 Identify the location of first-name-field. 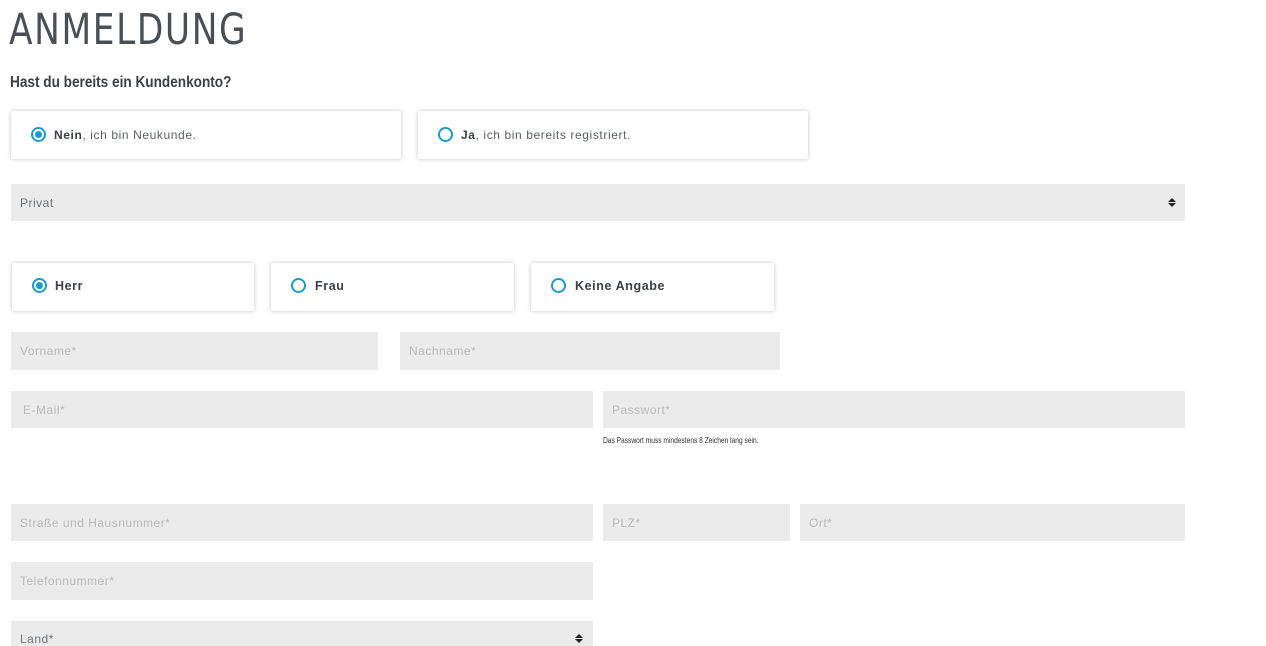
(194, 351).